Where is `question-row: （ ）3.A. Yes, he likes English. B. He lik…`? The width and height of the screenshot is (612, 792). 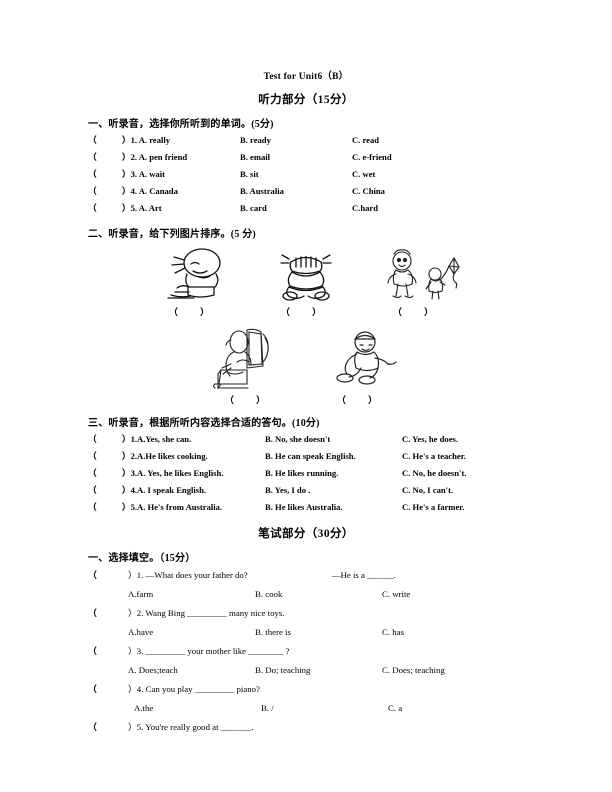
question-row: （ ）3.A. Yes, he likes English. B. He lik… is located at coordinates (350, 473).